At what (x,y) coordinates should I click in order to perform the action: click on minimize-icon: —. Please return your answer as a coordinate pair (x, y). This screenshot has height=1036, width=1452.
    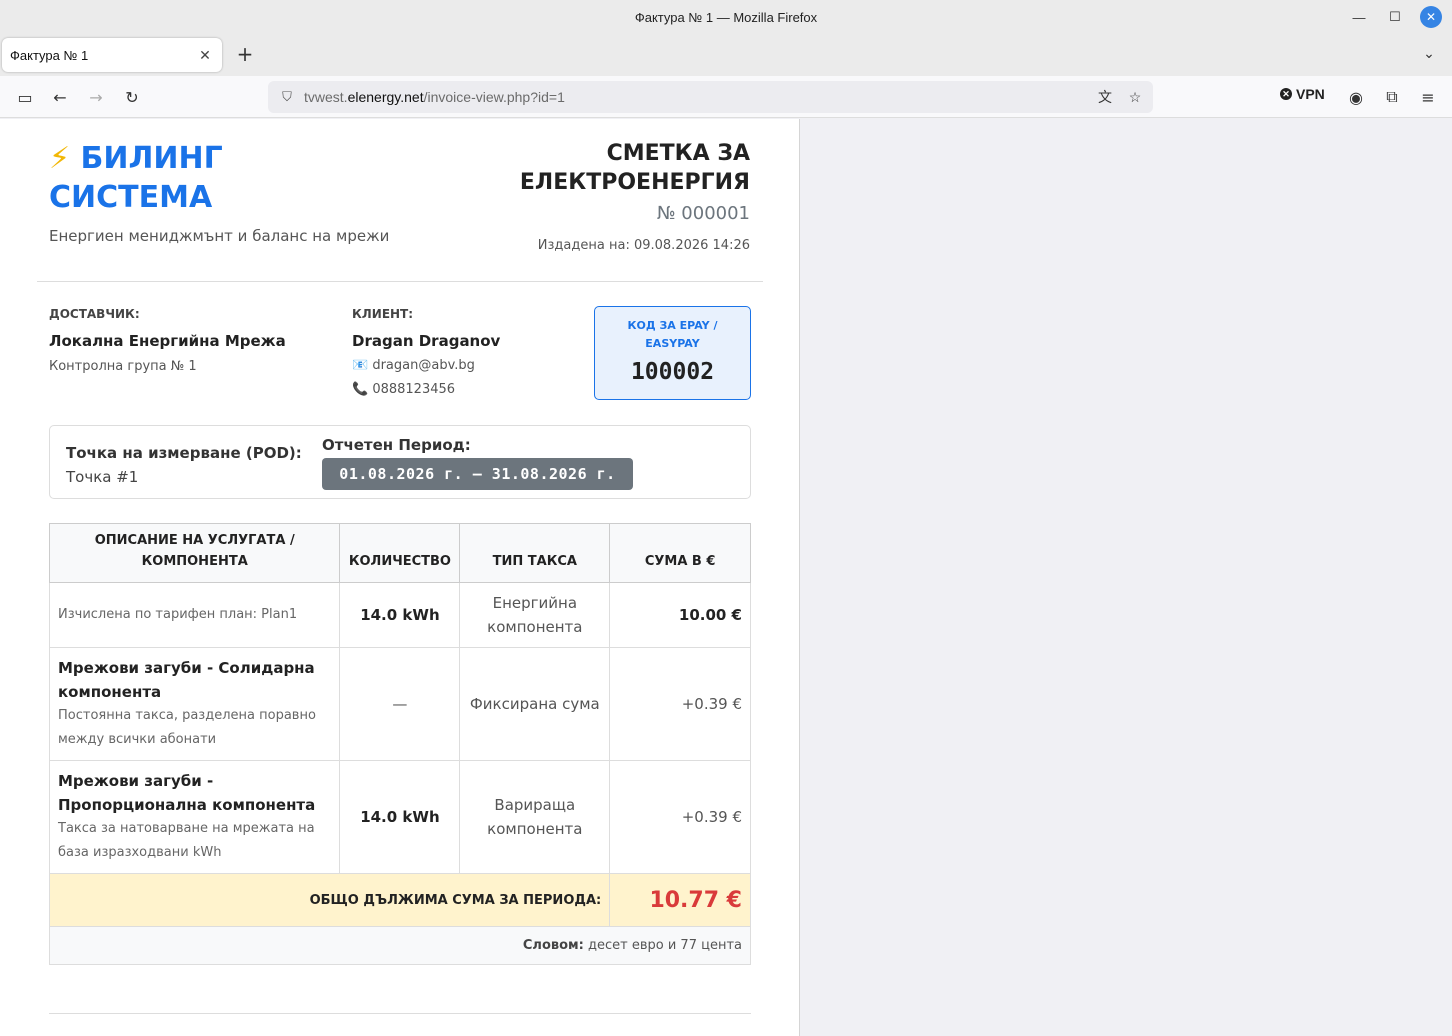
    Looking at the image, I should click on (1359, 17).